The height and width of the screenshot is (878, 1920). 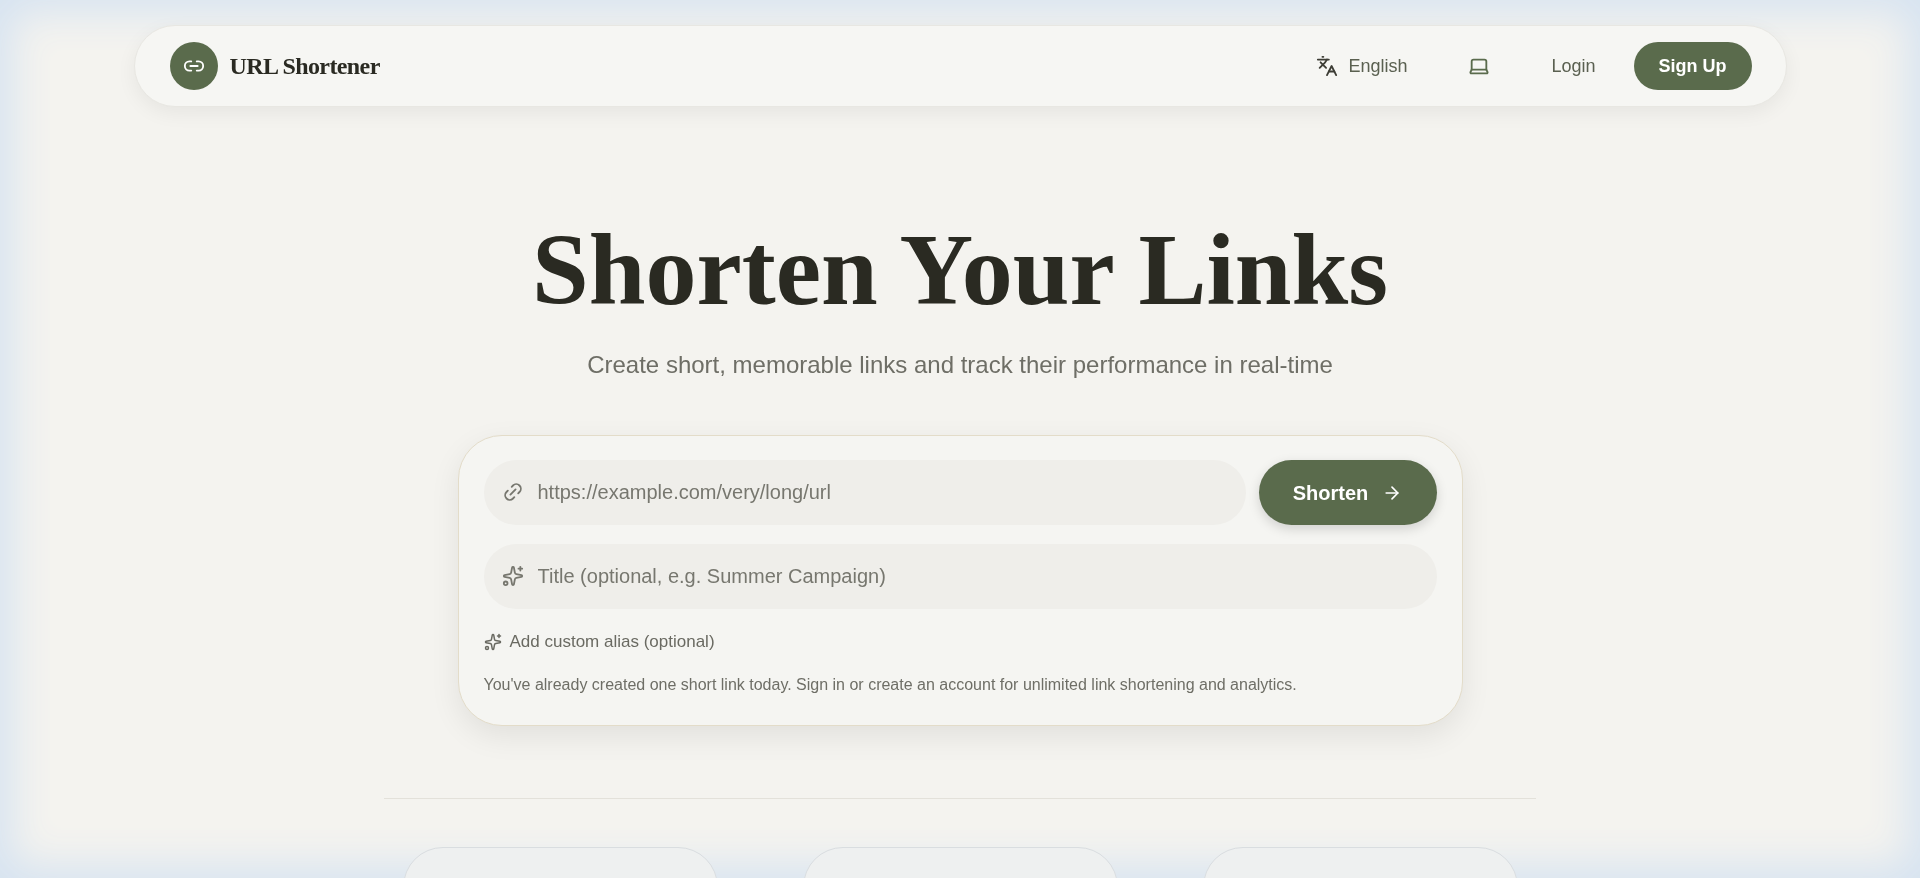 I want to click on url-input-field: https://example.com/very/long/url, so click(x=864, y=492).